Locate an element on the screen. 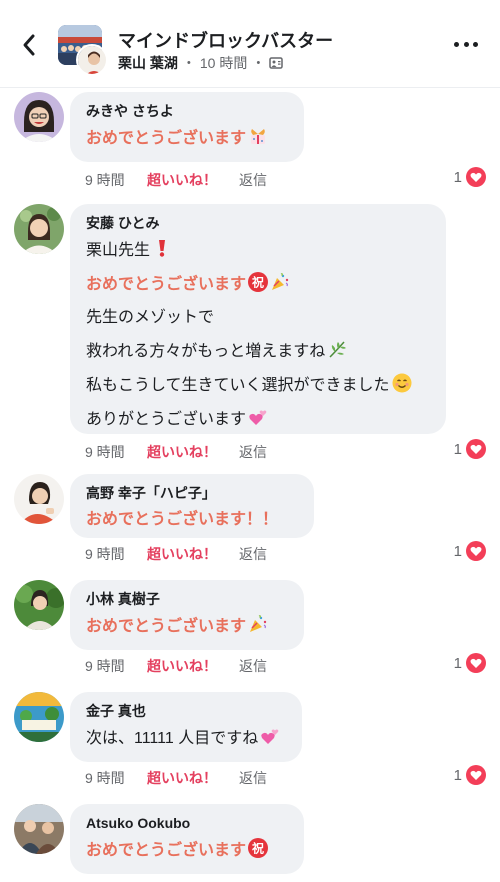  group-name: マインドブロックバスター is located at coordinates (225, 40).